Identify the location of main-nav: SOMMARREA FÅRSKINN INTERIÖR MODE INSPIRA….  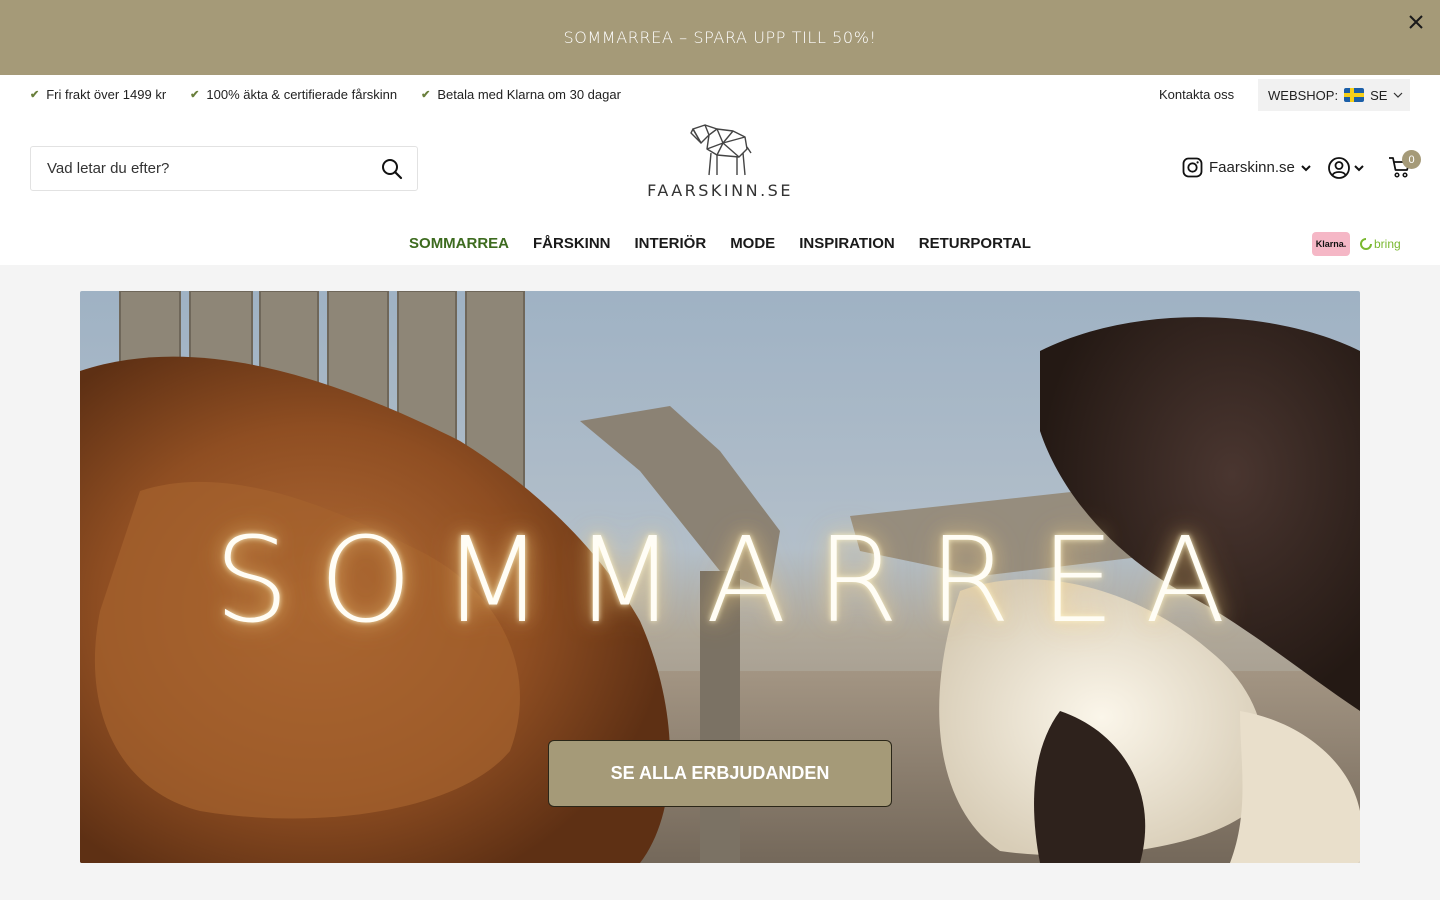
(720, 243).